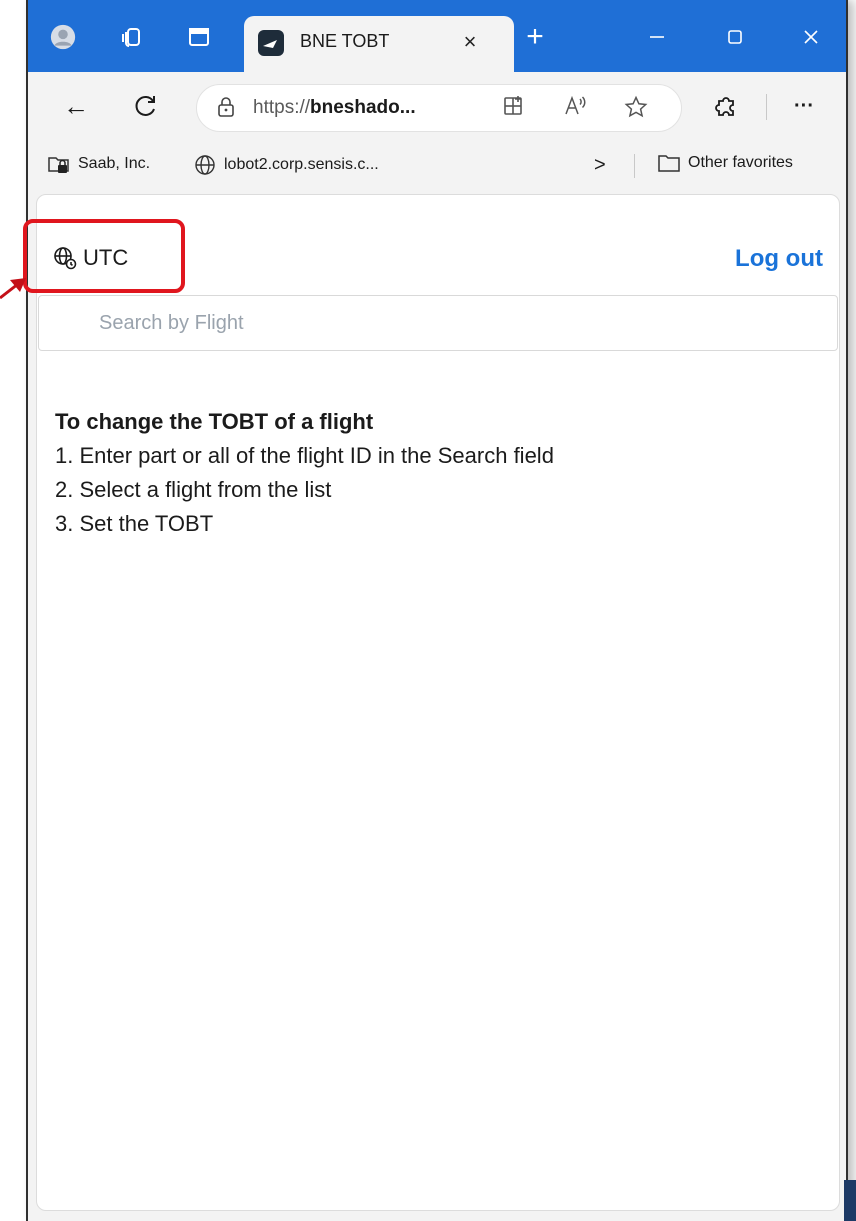  I want to click on search-input, so click(438, 323).